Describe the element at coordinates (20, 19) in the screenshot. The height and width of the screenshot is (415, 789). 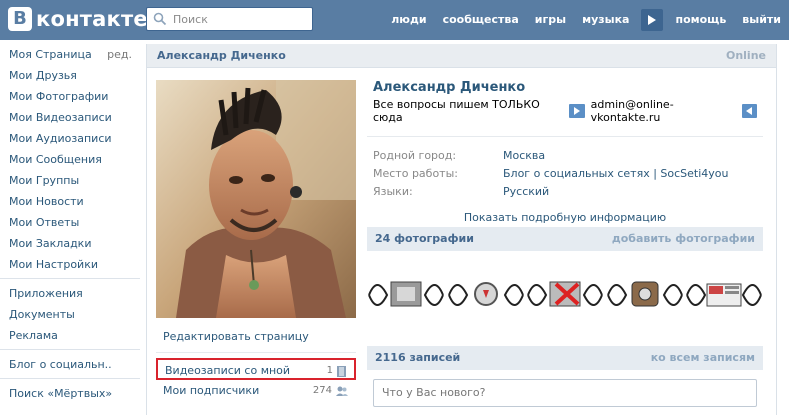
I see `logo-letter: В` at that location.